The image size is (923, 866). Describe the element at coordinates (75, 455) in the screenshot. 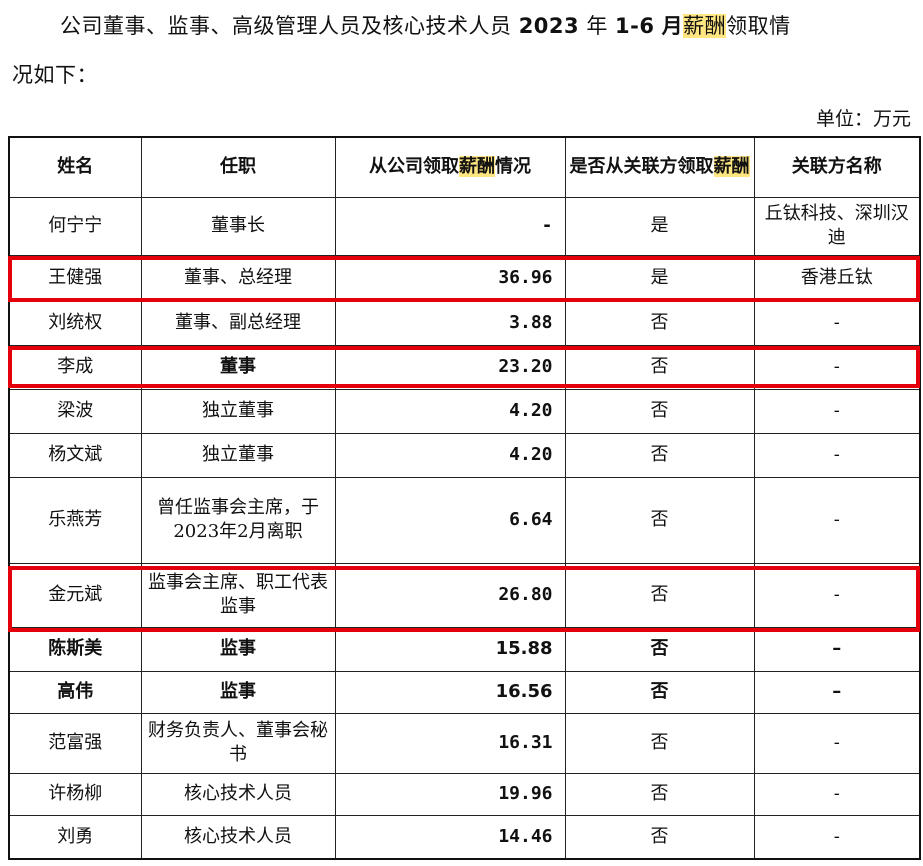

I see `cell-name: 杨文斌` at that location.